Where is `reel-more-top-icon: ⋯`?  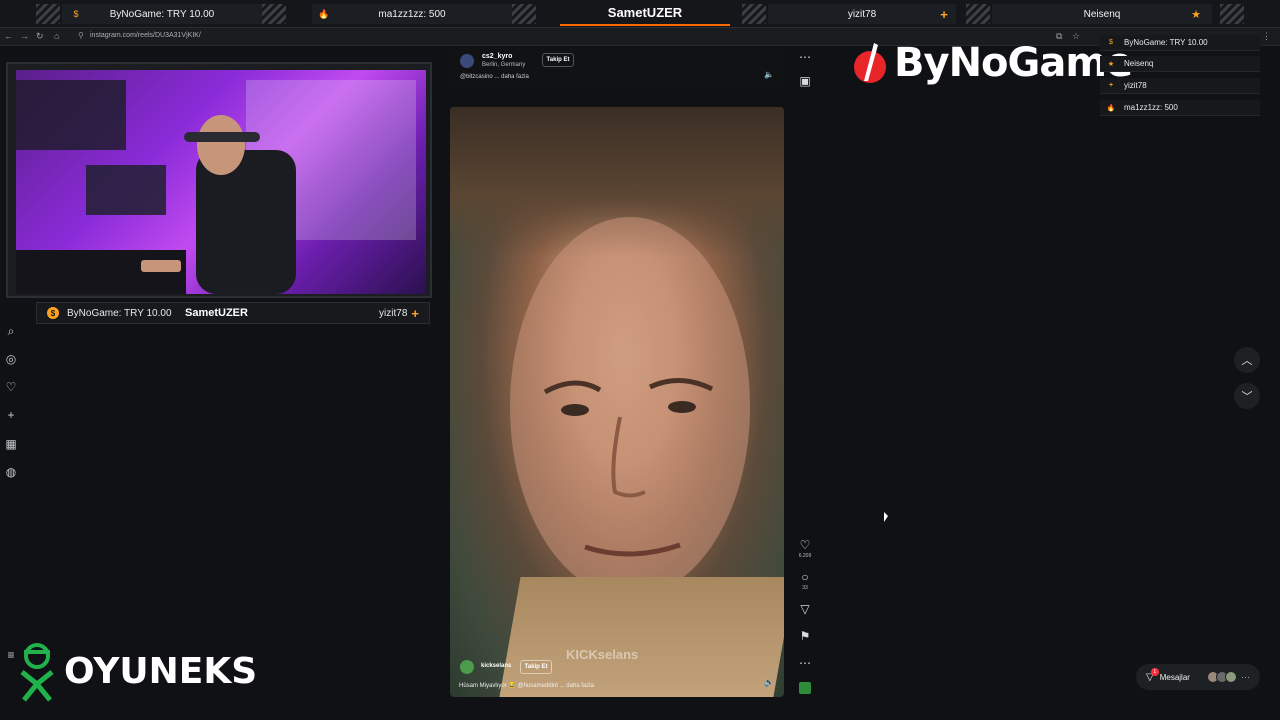
reel-more-top-icon: ⋯ is located at coordinates (805, 57).